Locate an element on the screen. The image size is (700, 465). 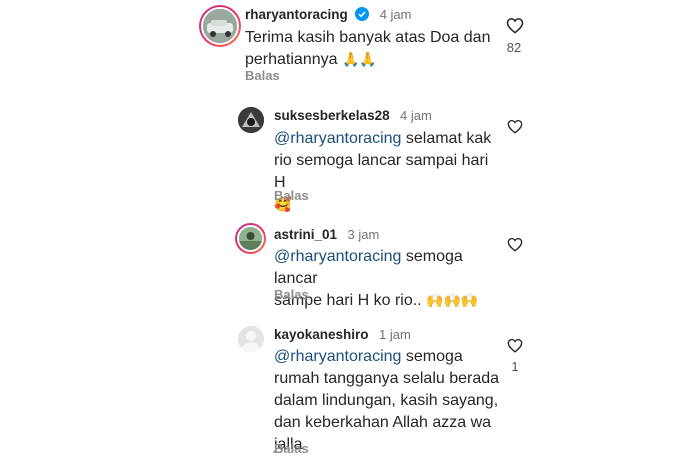
comment-text-line: Terima kasih banyak atas Doa dan is located at coordinates (368, 37).